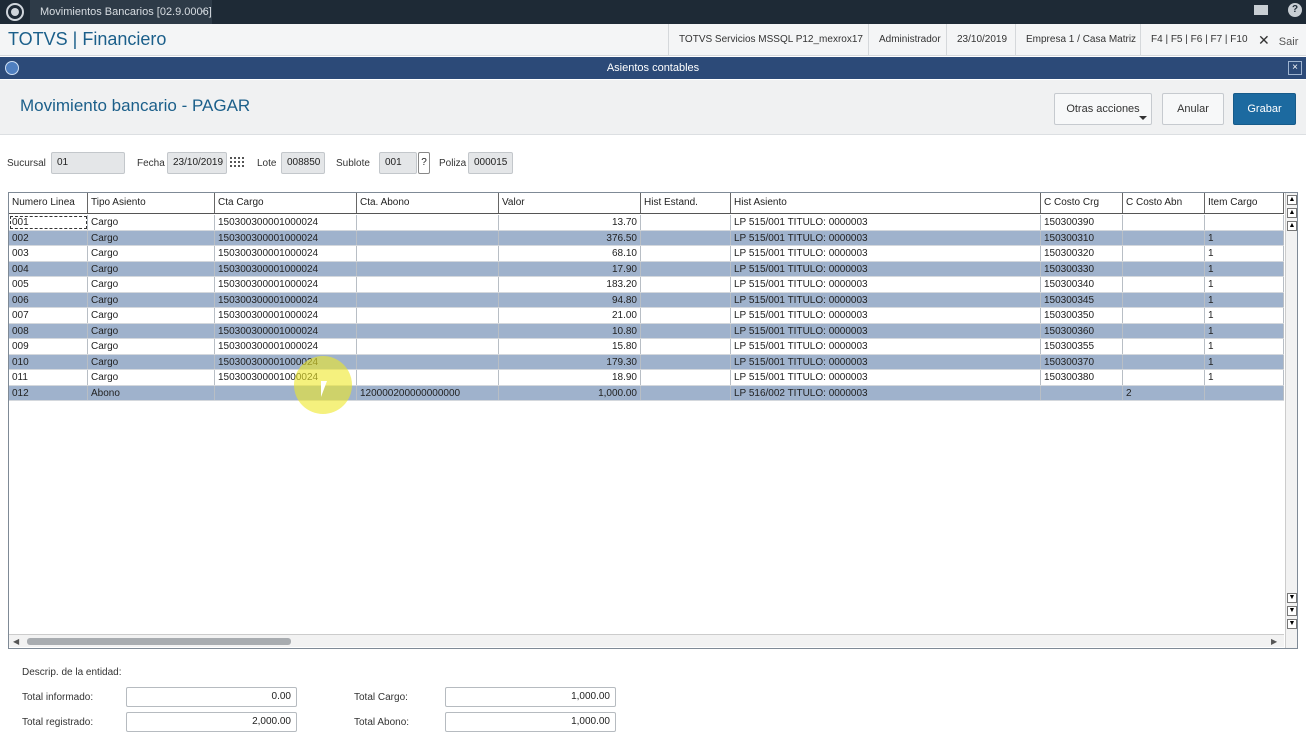 This screenshot has height=734, width=1306. Describe the element at coordinates (1082, 315) in the screenshot. I see `cell-c-costo-crg: 150300350` at that location.